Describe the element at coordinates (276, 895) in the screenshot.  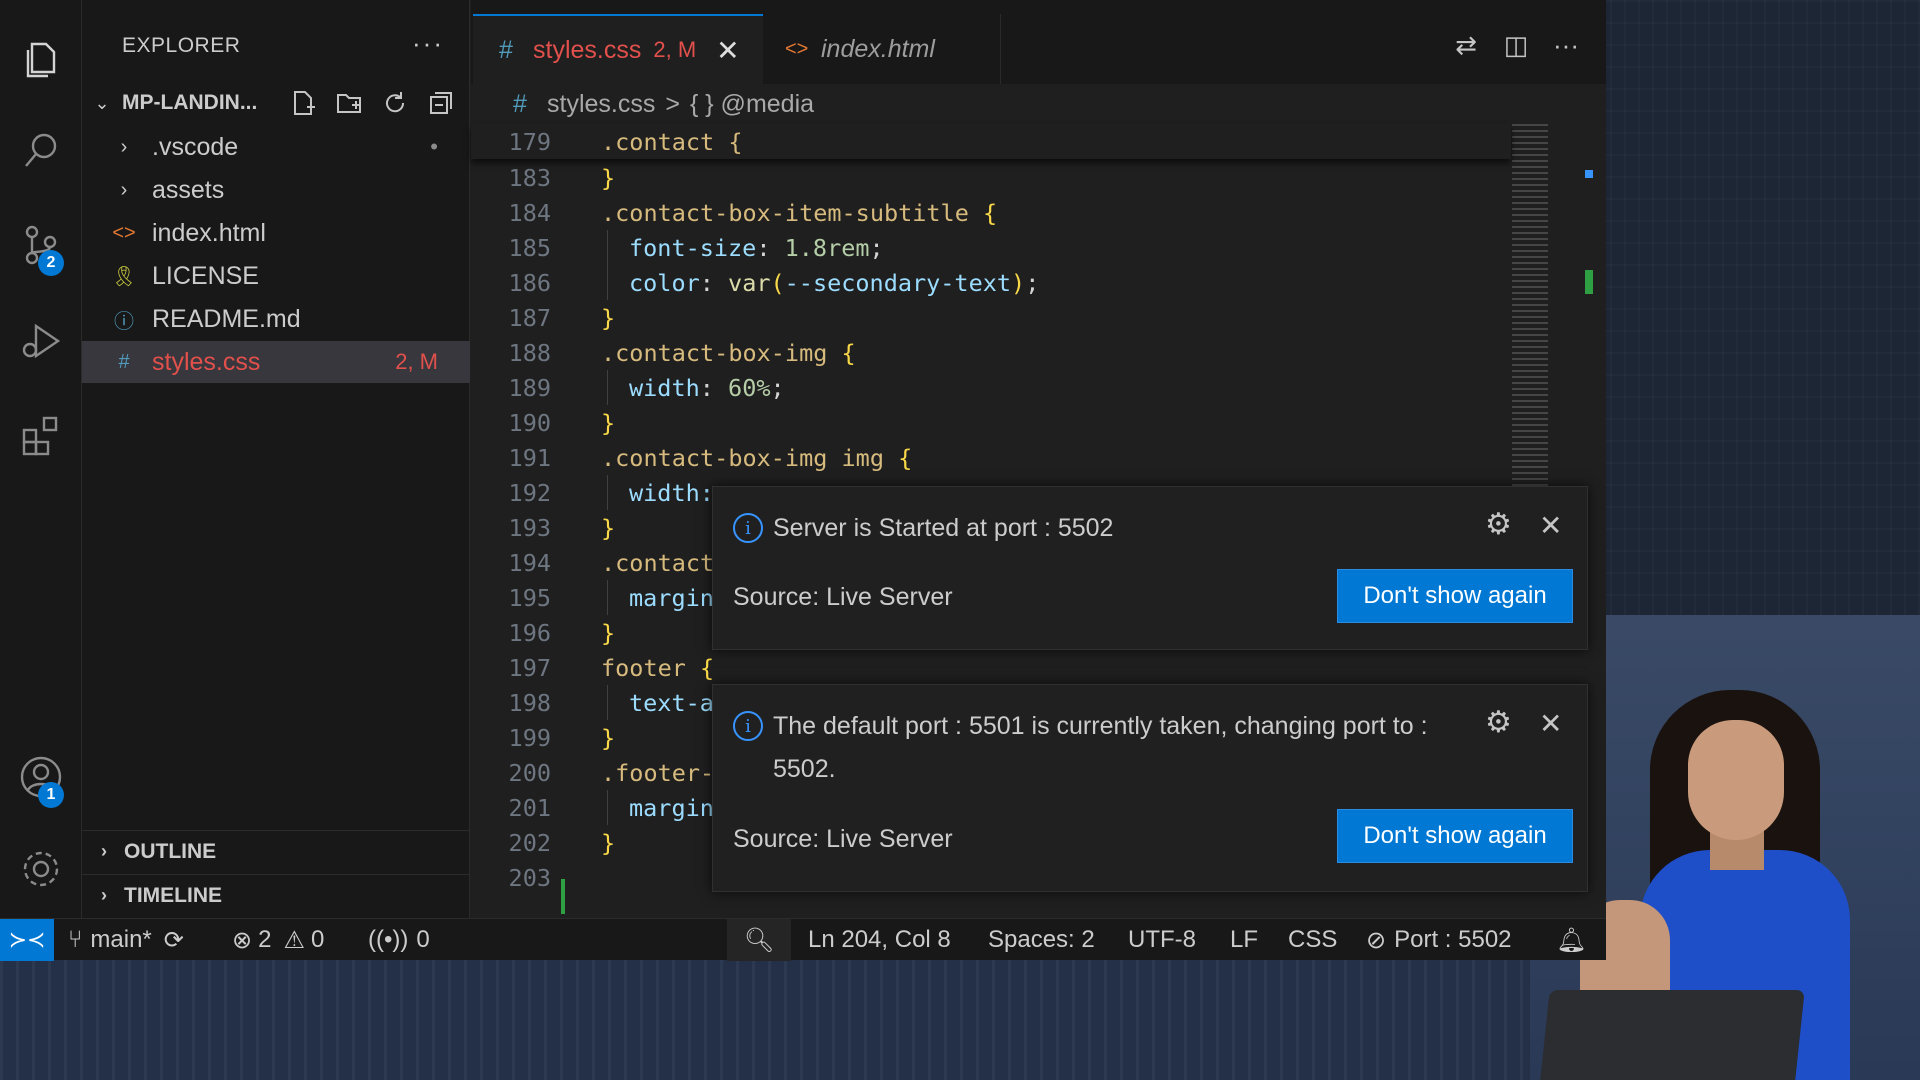
I see `timeline-section: › TIMELINE` at that location.